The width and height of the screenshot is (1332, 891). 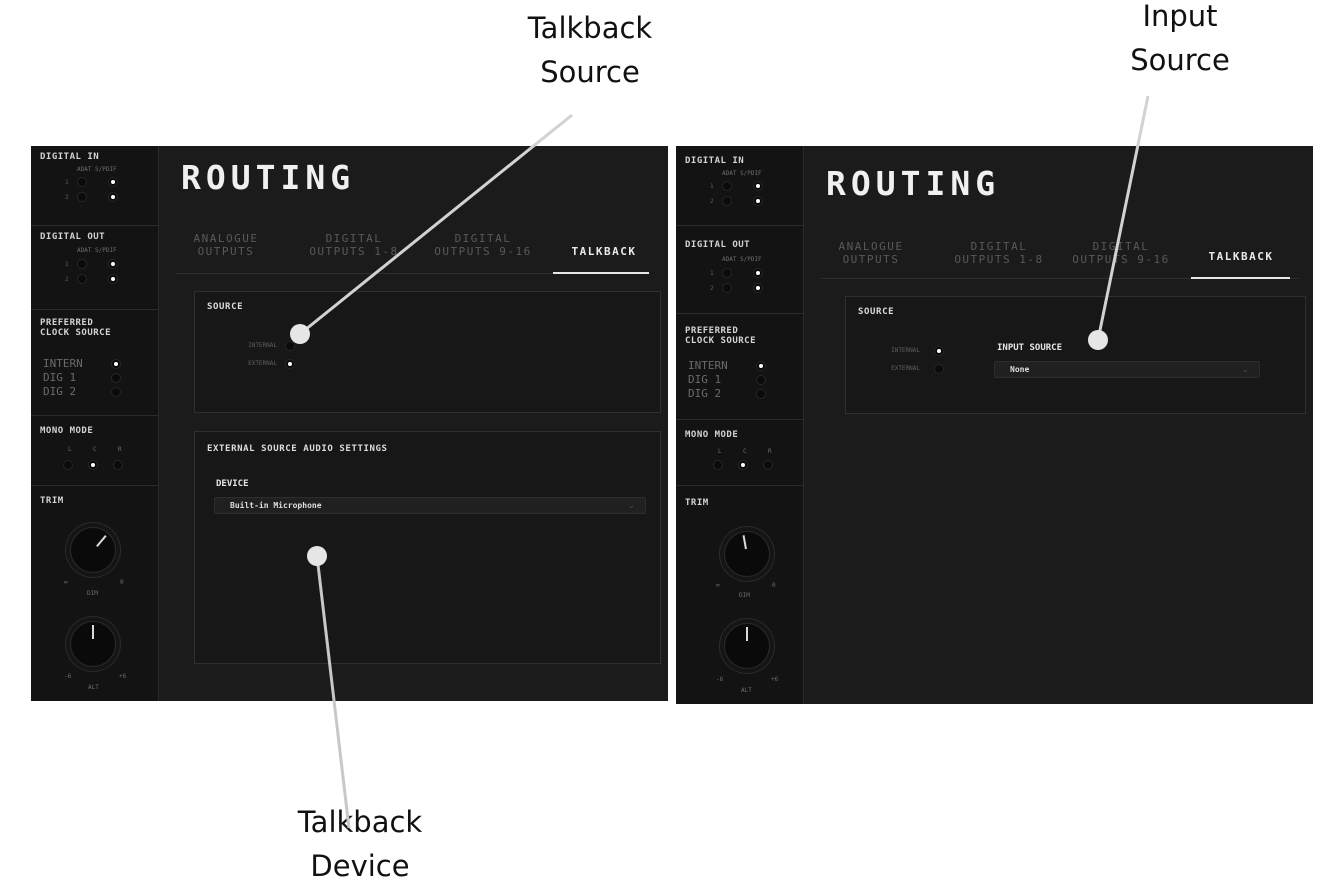 What do you see at coordinates (999, 246) in the screenshot?
I see `tab-digital-outputs-1-8-line1: DIGITAL` at bounding box center [999, 246].